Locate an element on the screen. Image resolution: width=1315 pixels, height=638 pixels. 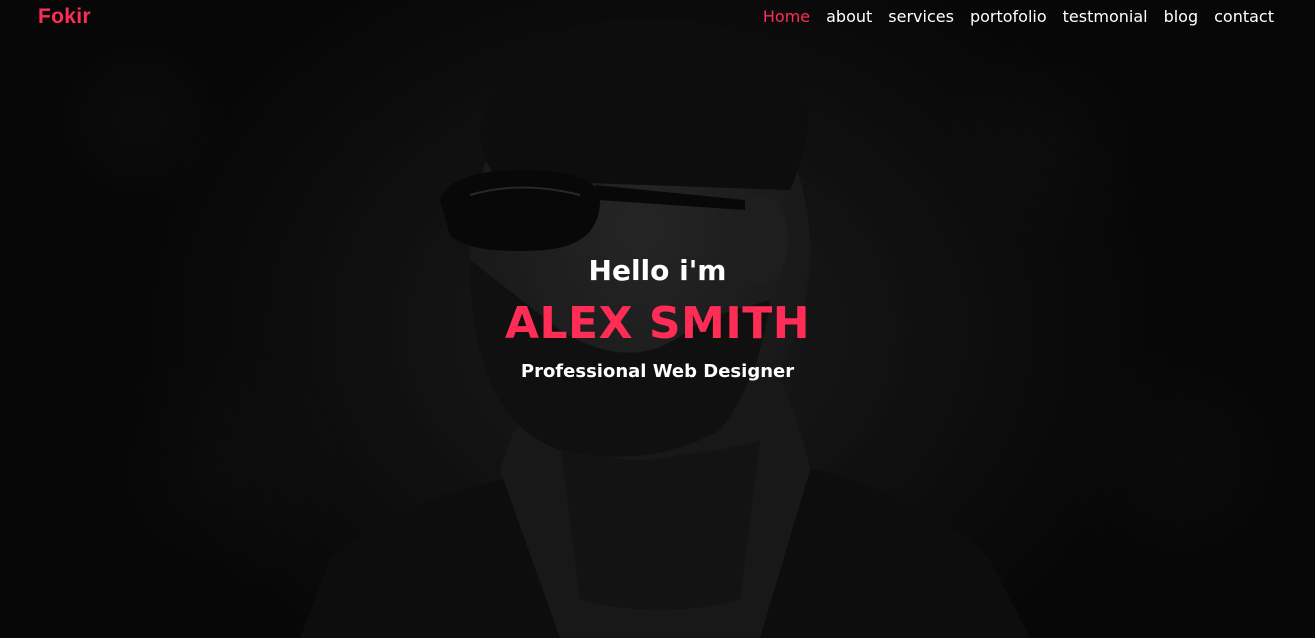
nav-item-blog: blog is located at coordinates (1181, 17).